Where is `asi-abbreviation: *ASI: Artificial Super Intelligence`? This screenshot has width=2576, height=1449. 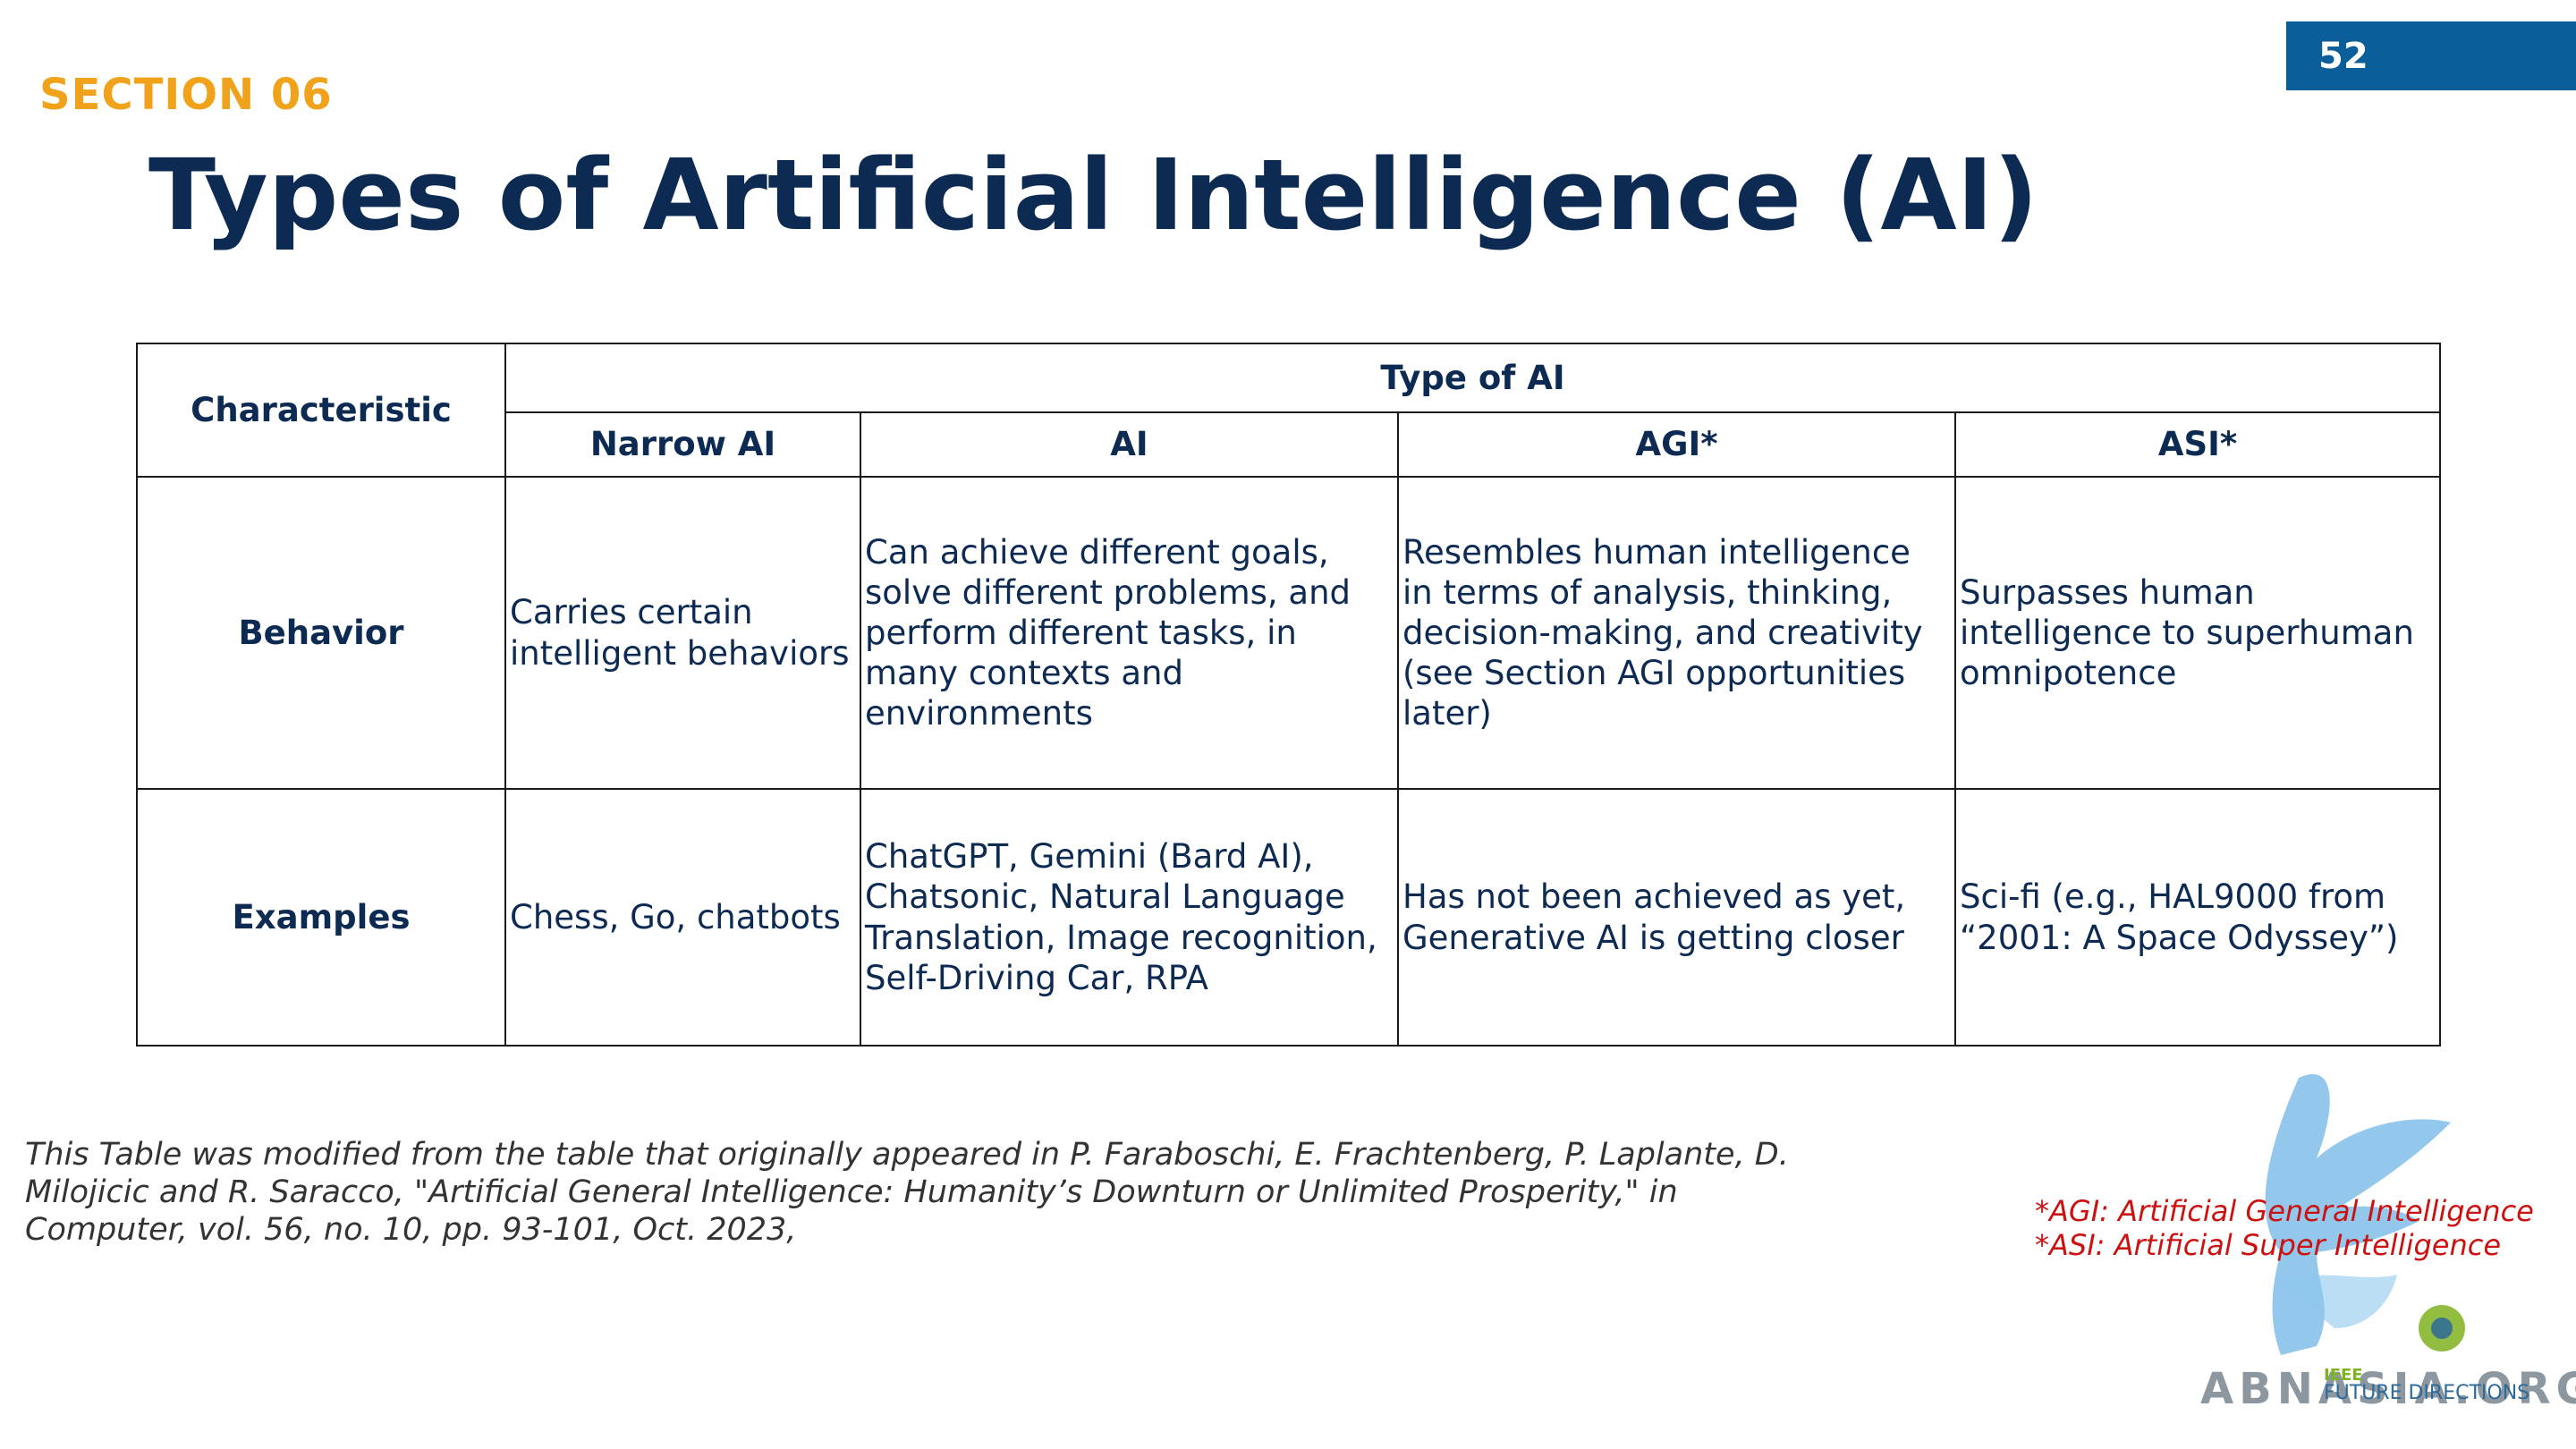
asi-abbreviation: *ASI: Artificial Super Intelligence is located at coordinates (2268, 1245).